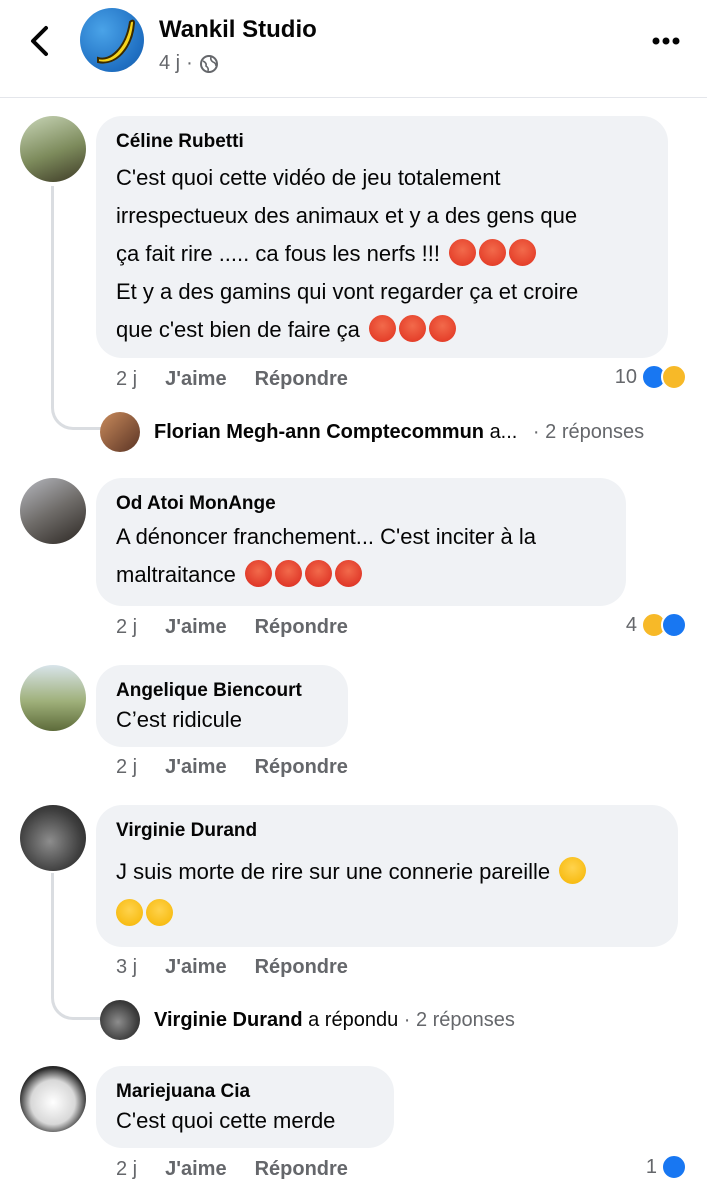  I want to click on comment-bubble: Mariejuana Cia C'est quoi cette merde, so click(245, 1107).